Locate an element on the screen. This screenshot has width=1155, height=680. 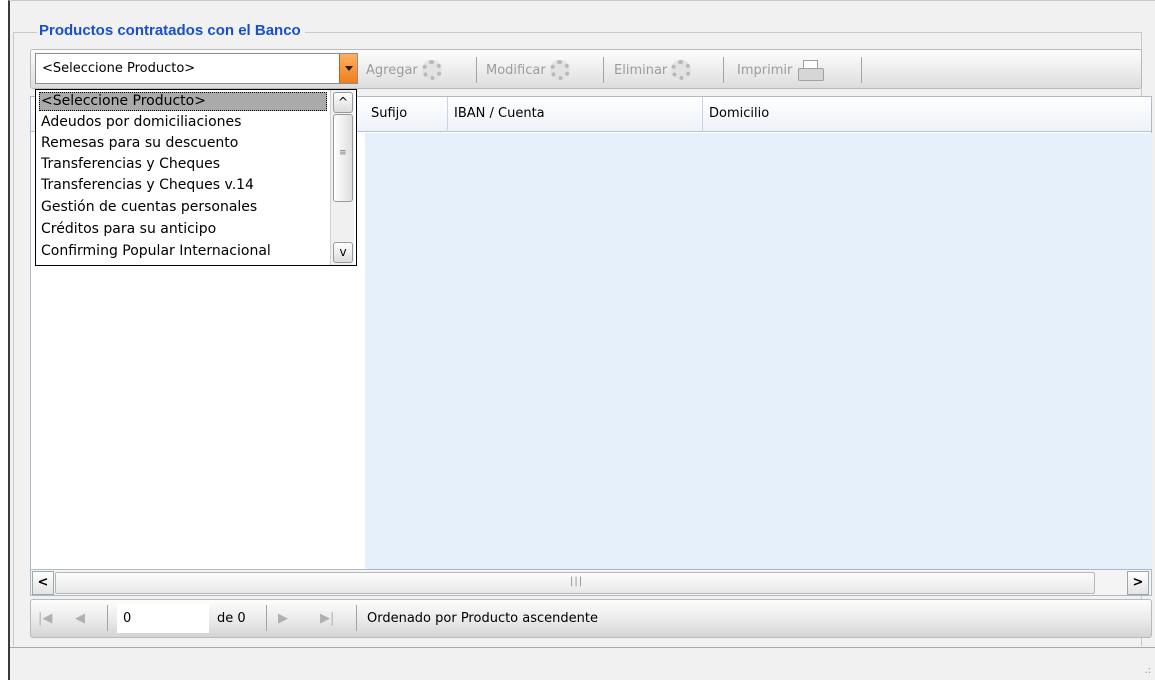
column-header-domicilio: Domicilio is located at coordinates (927, 114).